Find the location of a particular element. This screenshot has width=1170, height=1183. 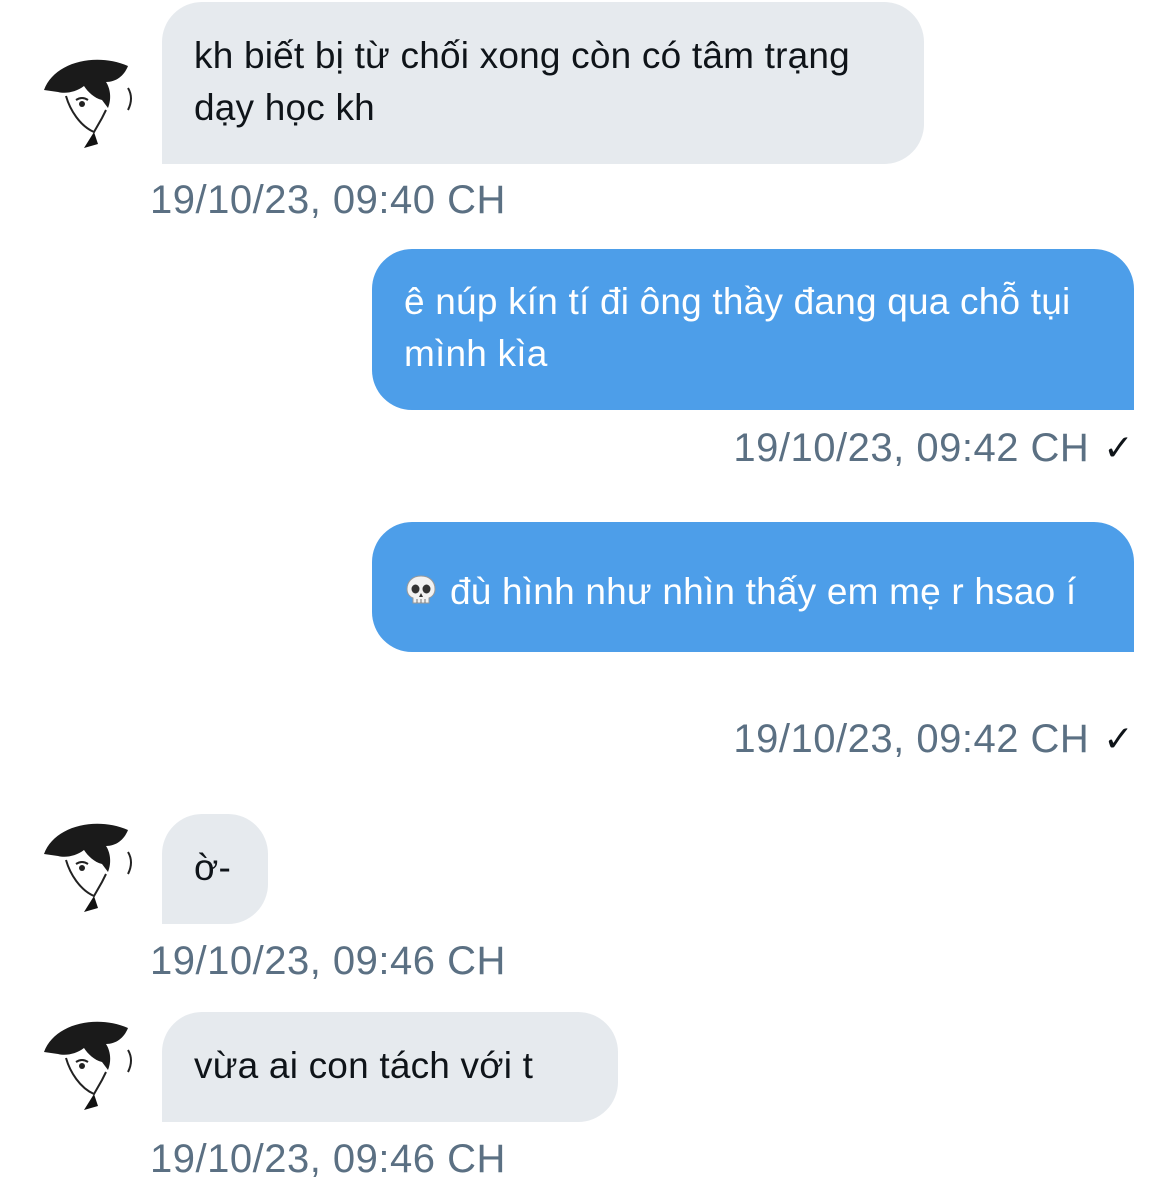

outgoing-message-bubble: đù hình như nhìn thấy em mẹ r hsao í is located at coordinates (753, 587).